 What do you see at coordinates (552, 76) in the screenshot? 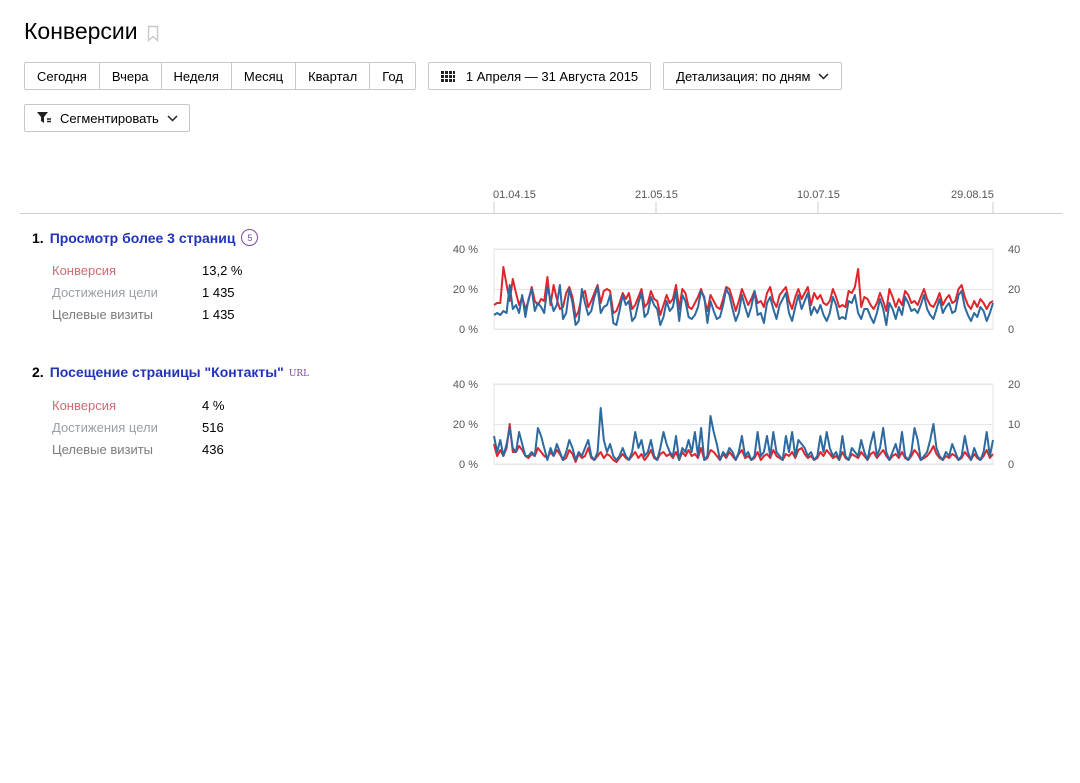
I see `date-range-label: 1 Апреля — 31 Августа 2015` at bounding box center [552, 76].